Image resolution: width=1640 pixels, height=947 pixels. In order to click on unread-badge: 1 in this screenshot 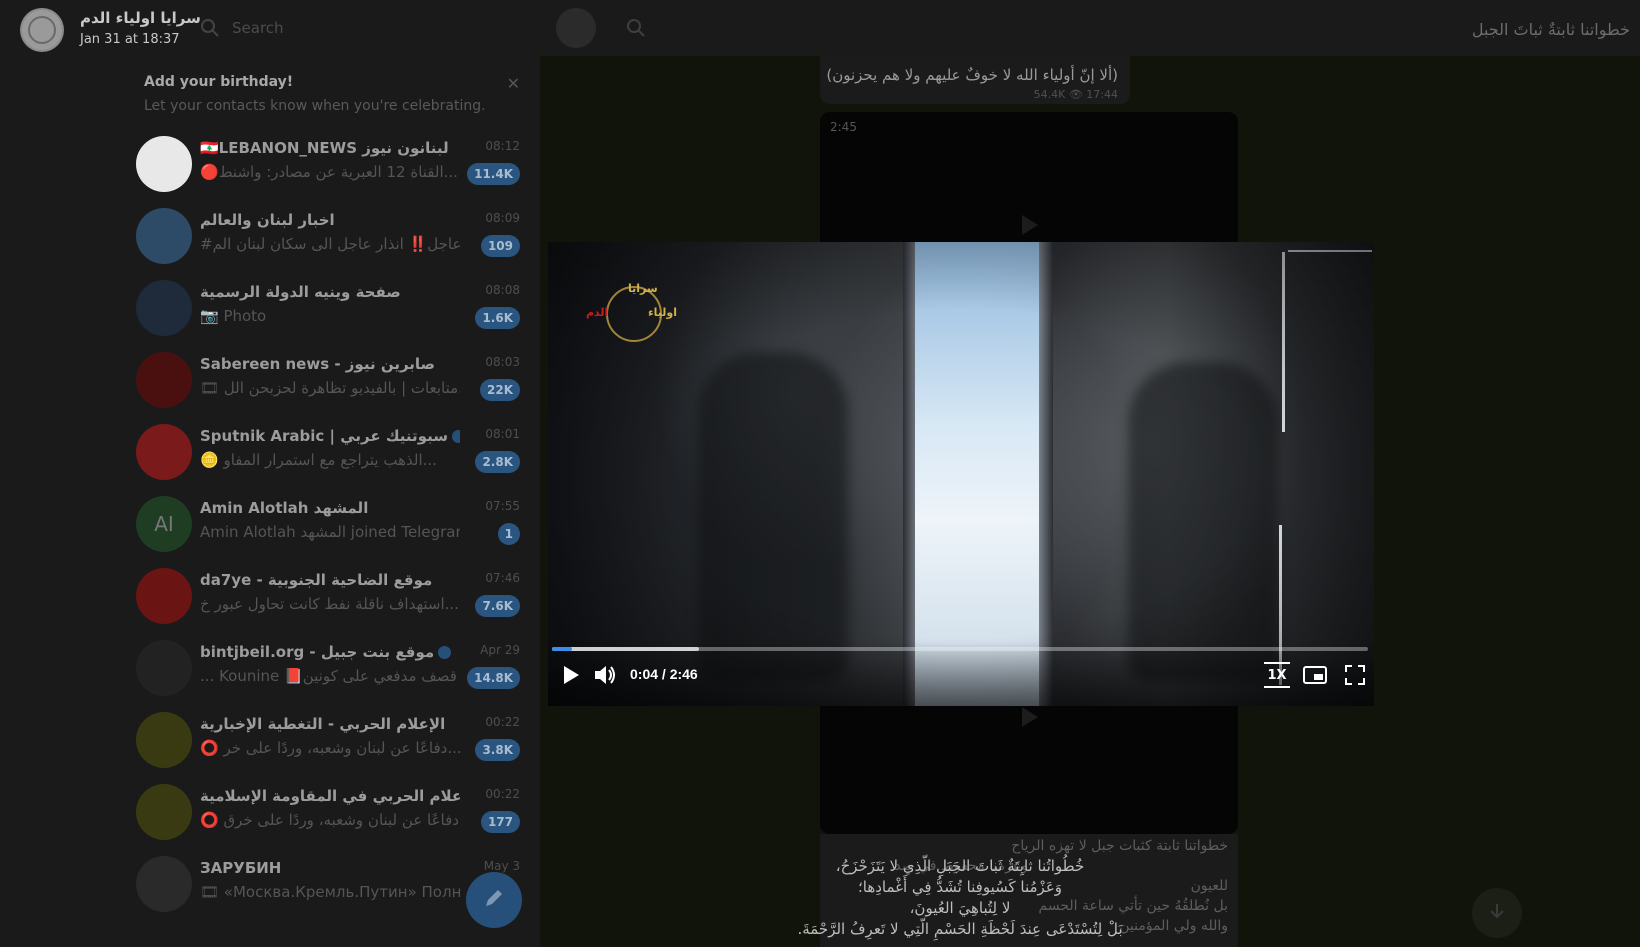, I will do `click(508, 534)`.